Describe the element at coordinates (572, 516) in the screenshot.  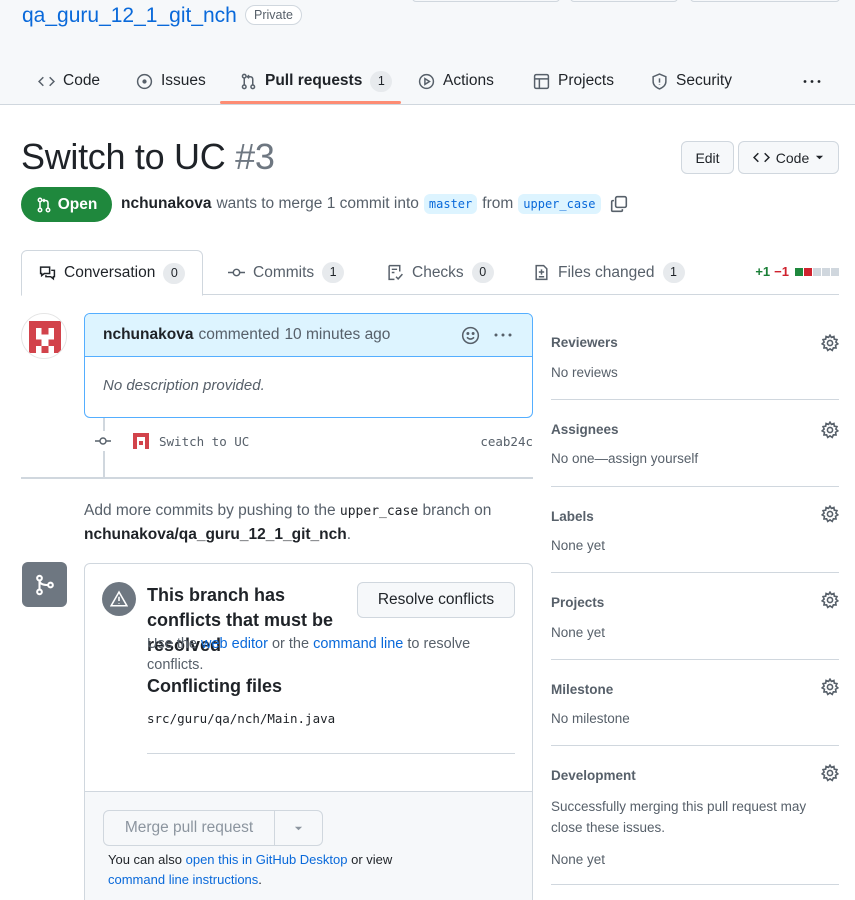
I see `sidebar-heading: Labels` at that location.